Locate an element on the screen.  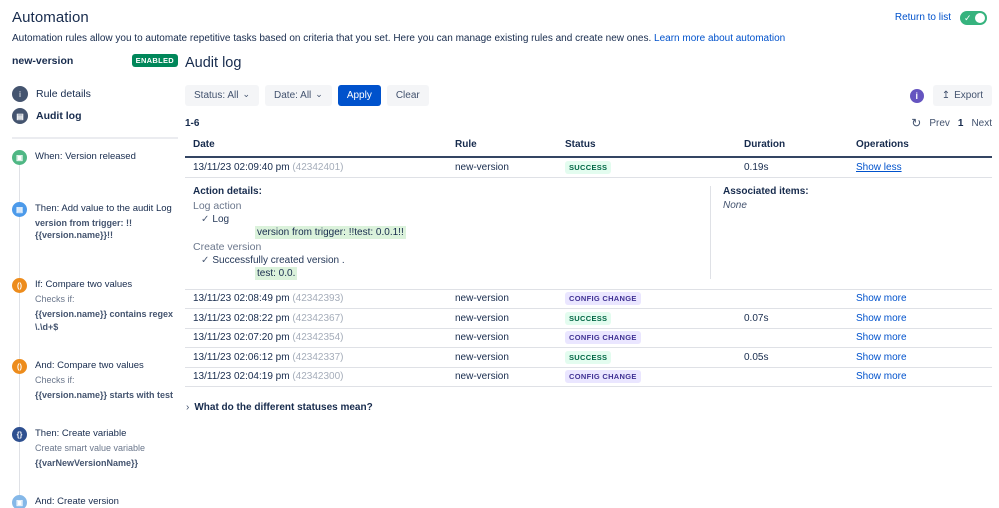
detail-section-heading: Log action is located at coordinates (217, 205).